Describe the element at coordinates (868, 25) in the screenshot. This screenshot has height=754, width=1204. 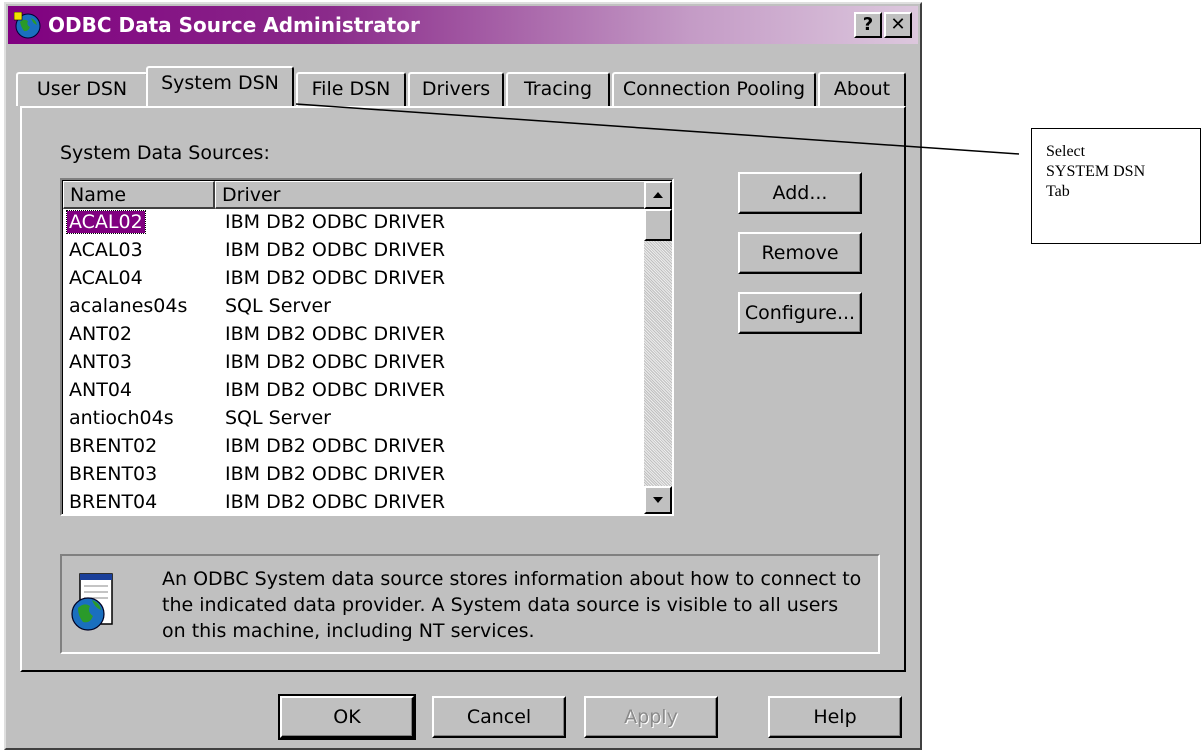
I see `help-title-button: ?` at that location.